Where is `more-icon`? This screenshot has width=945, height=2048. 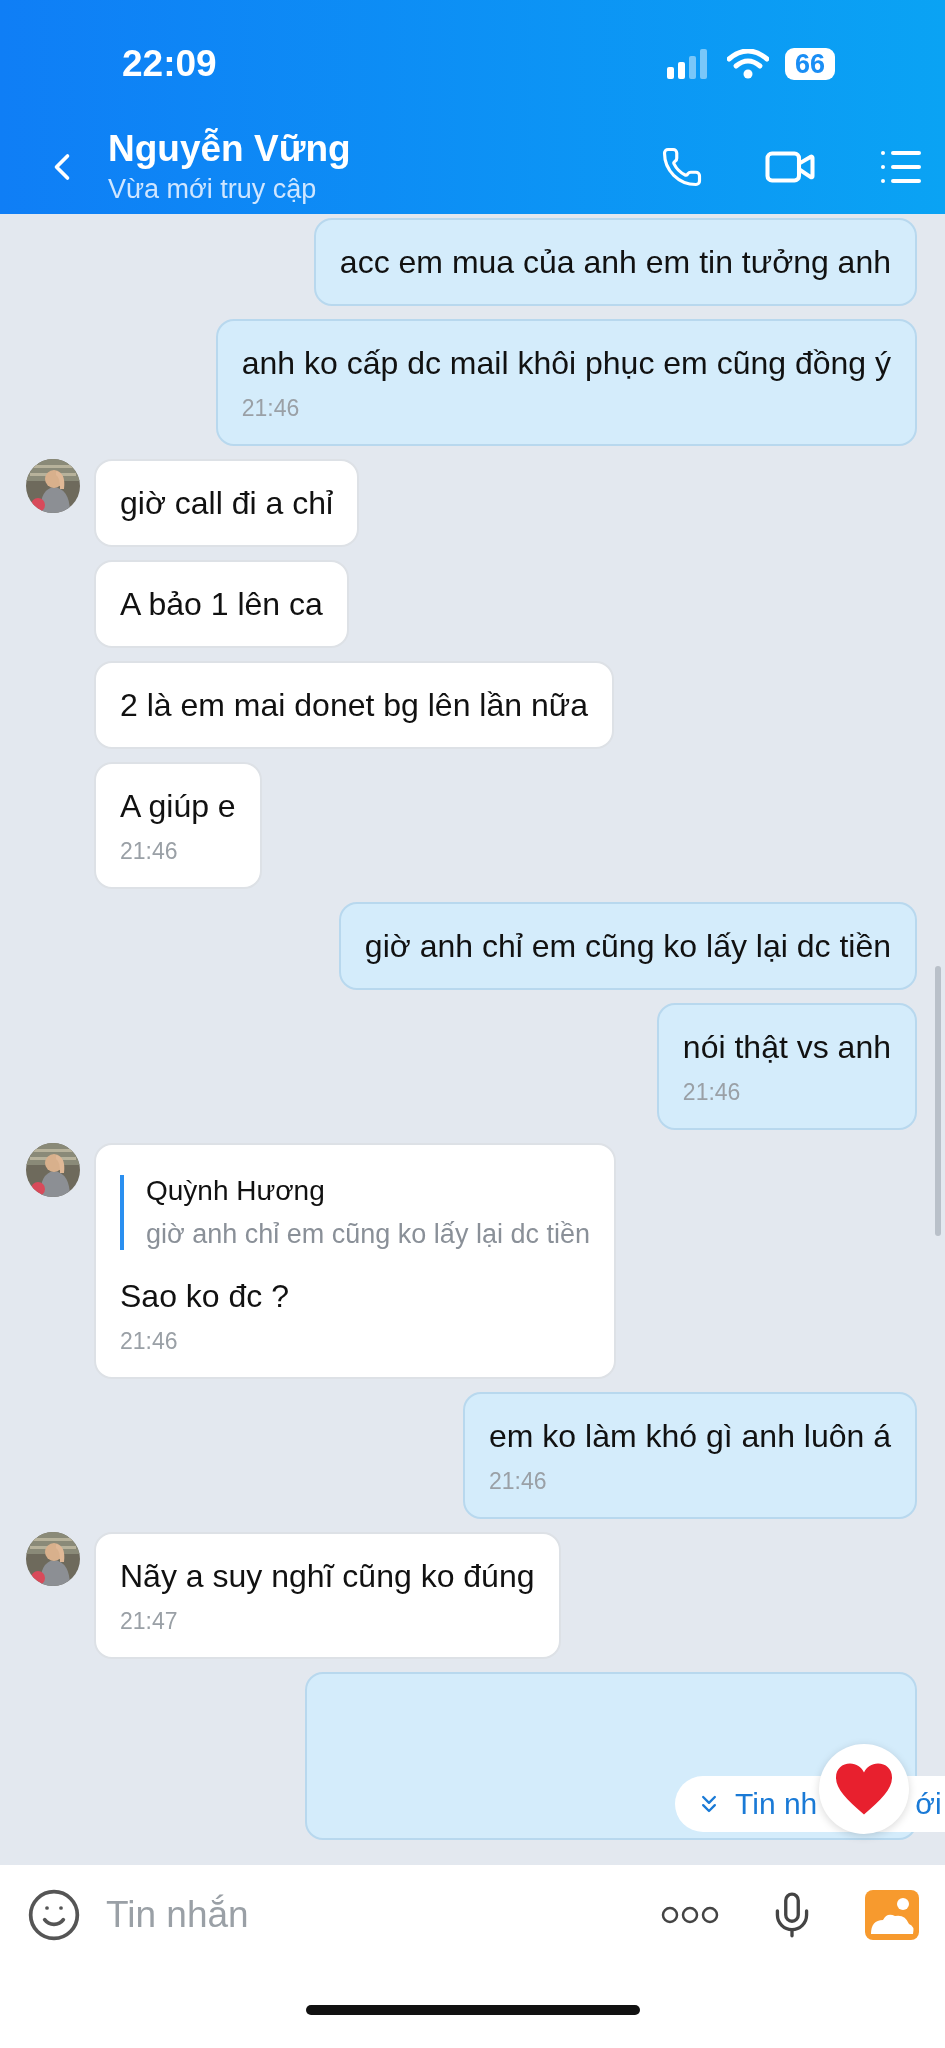 more-icon is located at coordinates (690, 1915).